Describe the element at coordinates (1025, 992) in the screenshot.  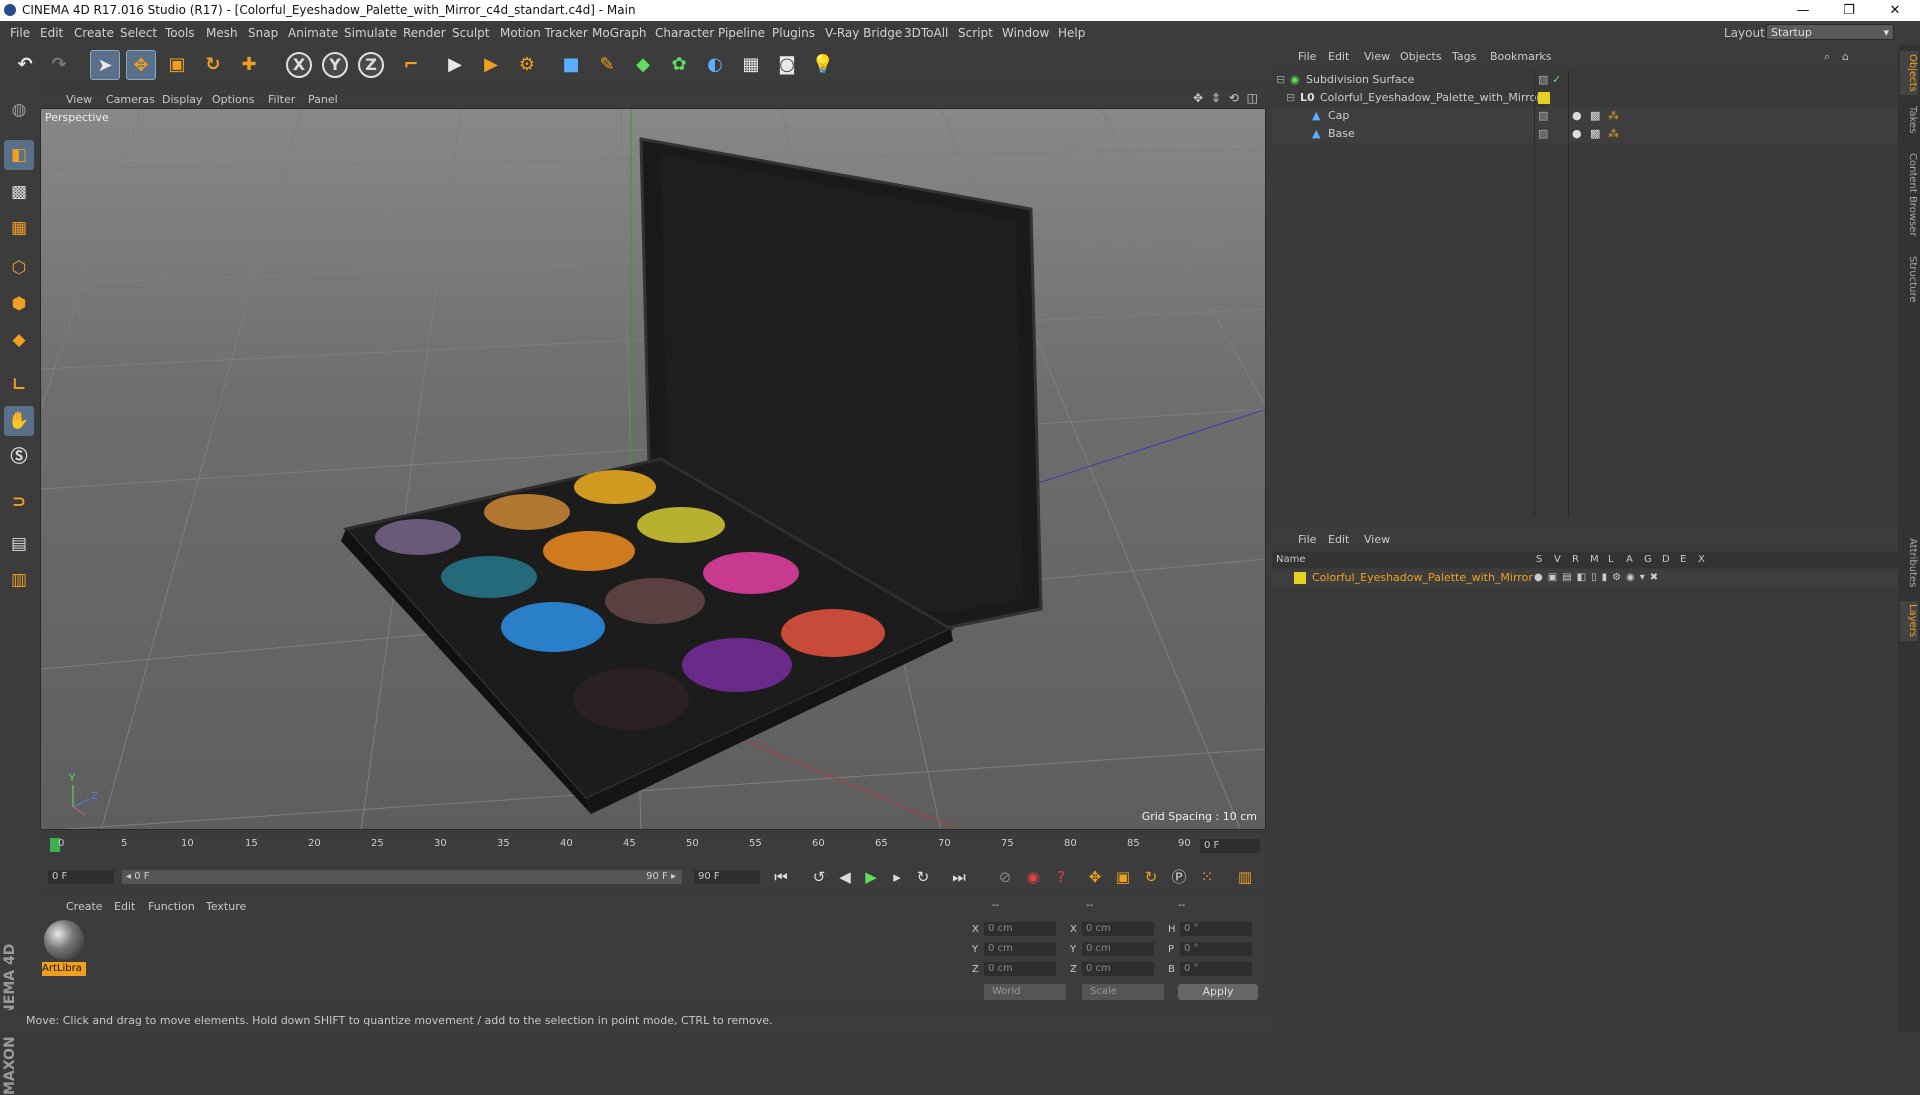
I see `coordinate-space-select: World` at that location.